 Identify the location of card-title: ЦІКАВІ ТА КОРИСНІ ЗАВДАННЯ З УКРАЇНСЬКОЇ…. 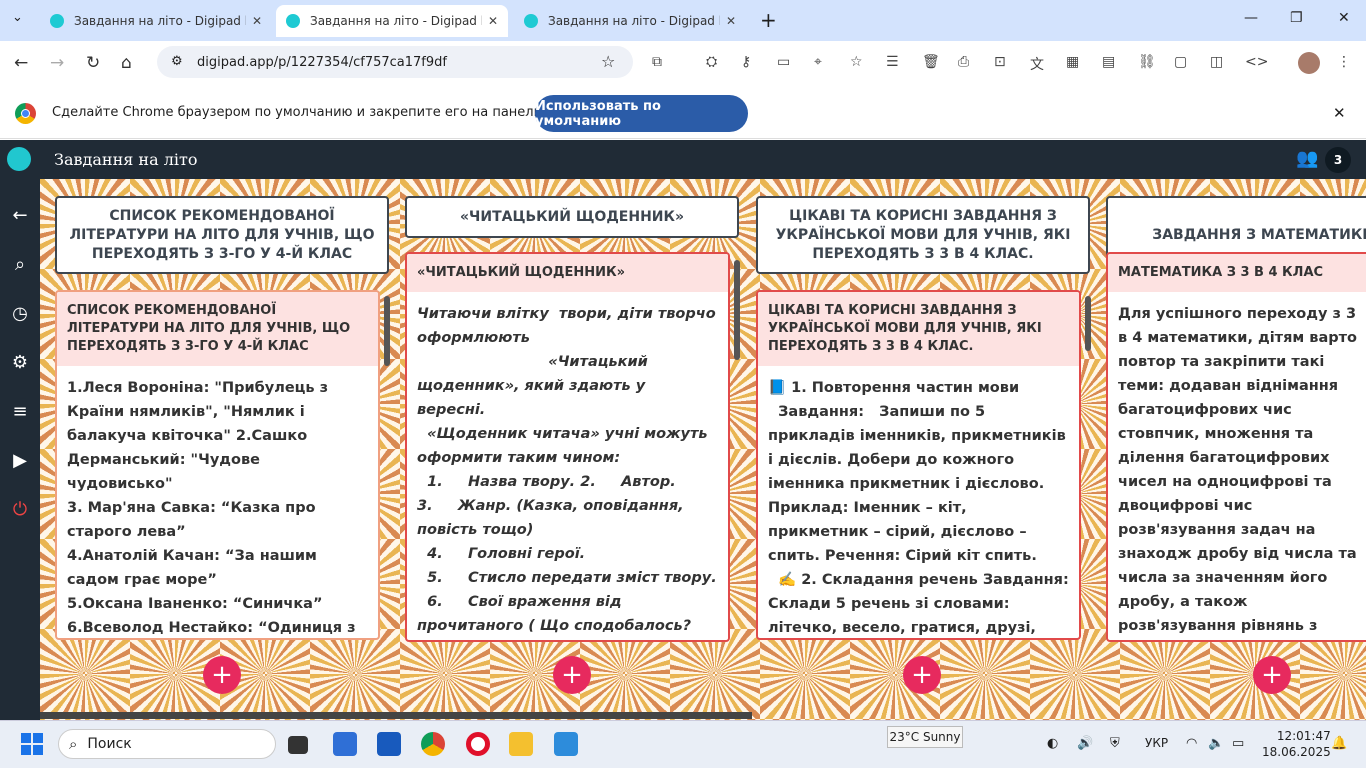
(918, 329).